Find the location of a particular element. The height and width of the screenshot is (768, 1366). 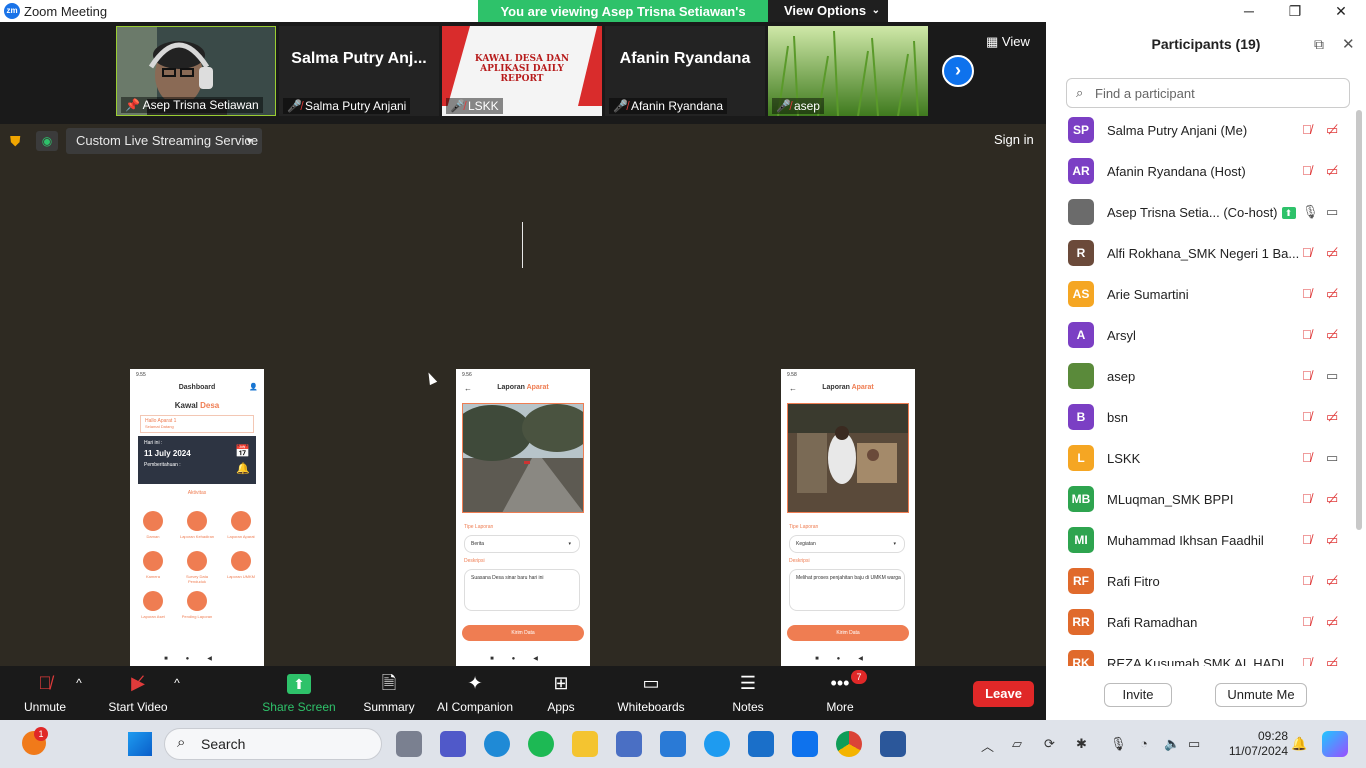

word-icon is located at coordinates (893, 744).